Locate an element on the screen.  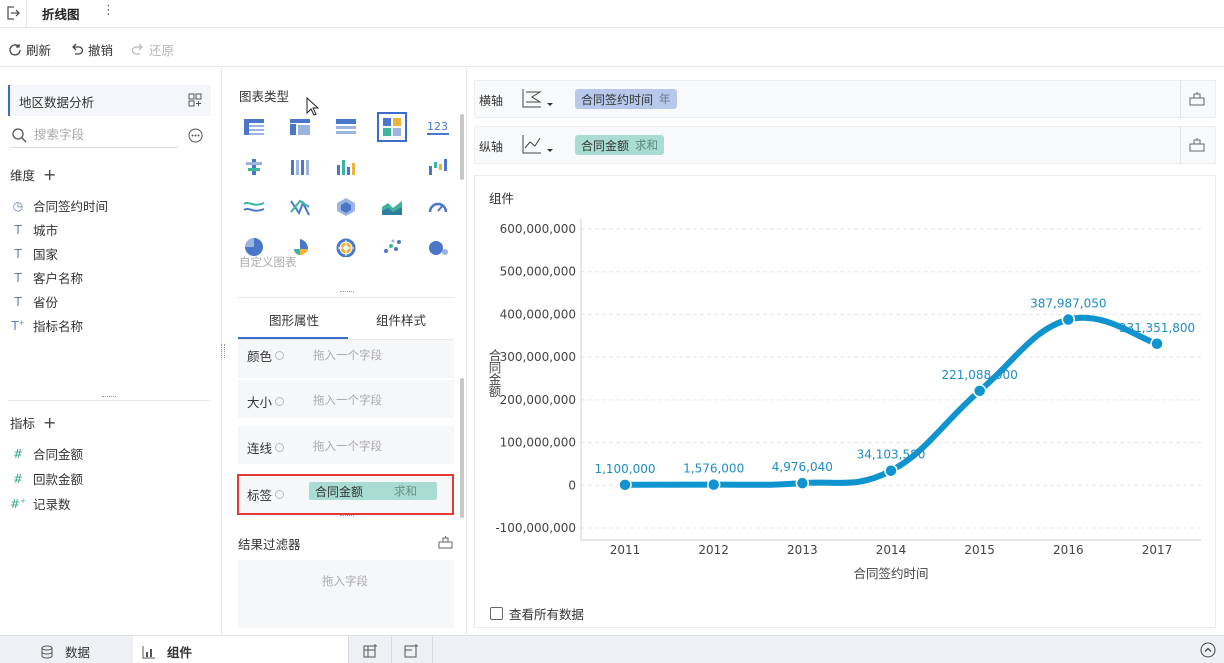
data-label: 1,100,000 is located at coordinates (624, 469).